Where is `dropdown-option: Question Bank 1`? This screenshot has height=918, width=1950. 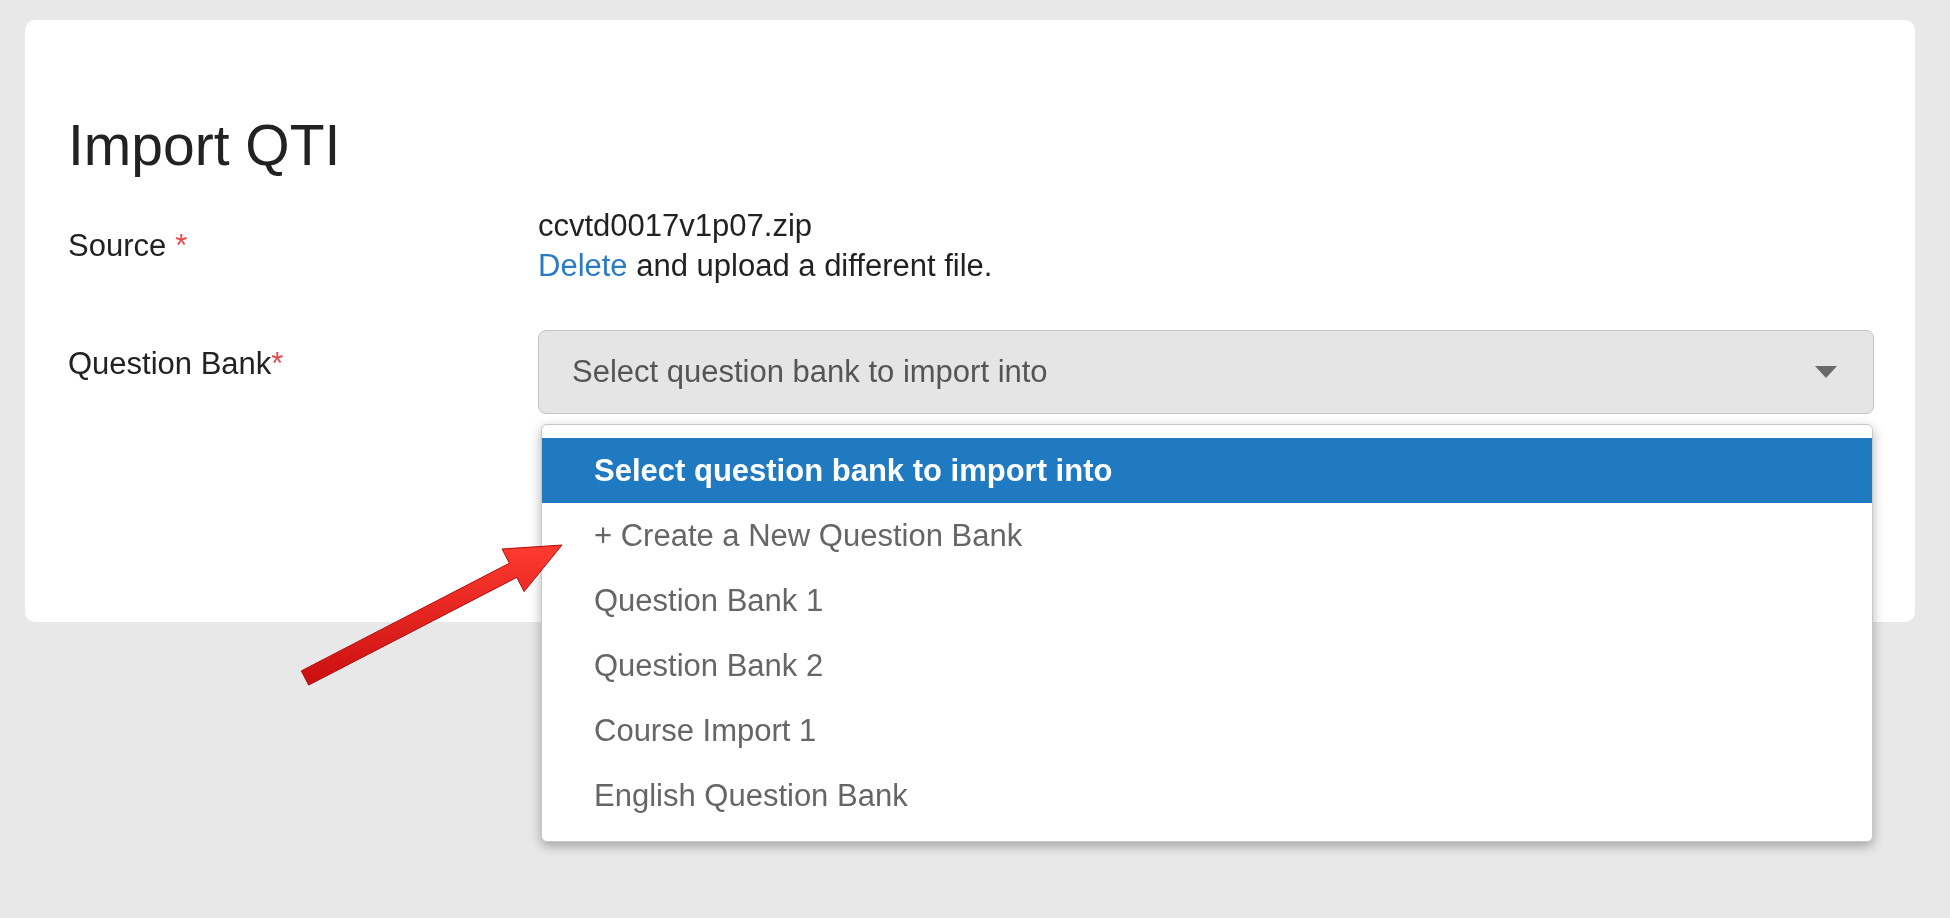 dropdown-option: Question Bank 1 is located at coordinates (1207, 601).